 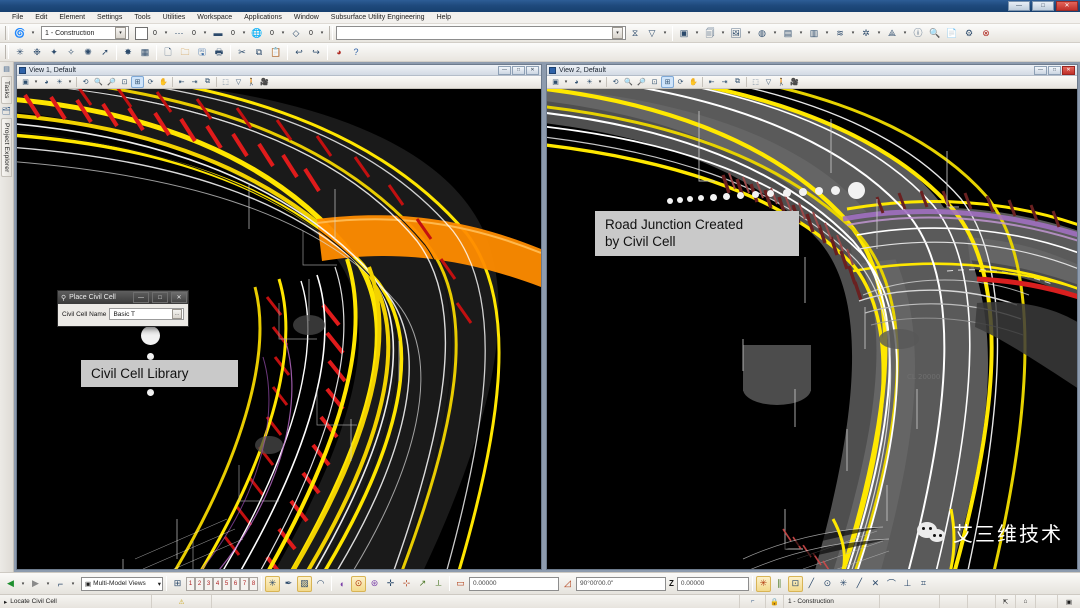 I want to click on view2-close-button: ✕, so click(x=1068, y=70).